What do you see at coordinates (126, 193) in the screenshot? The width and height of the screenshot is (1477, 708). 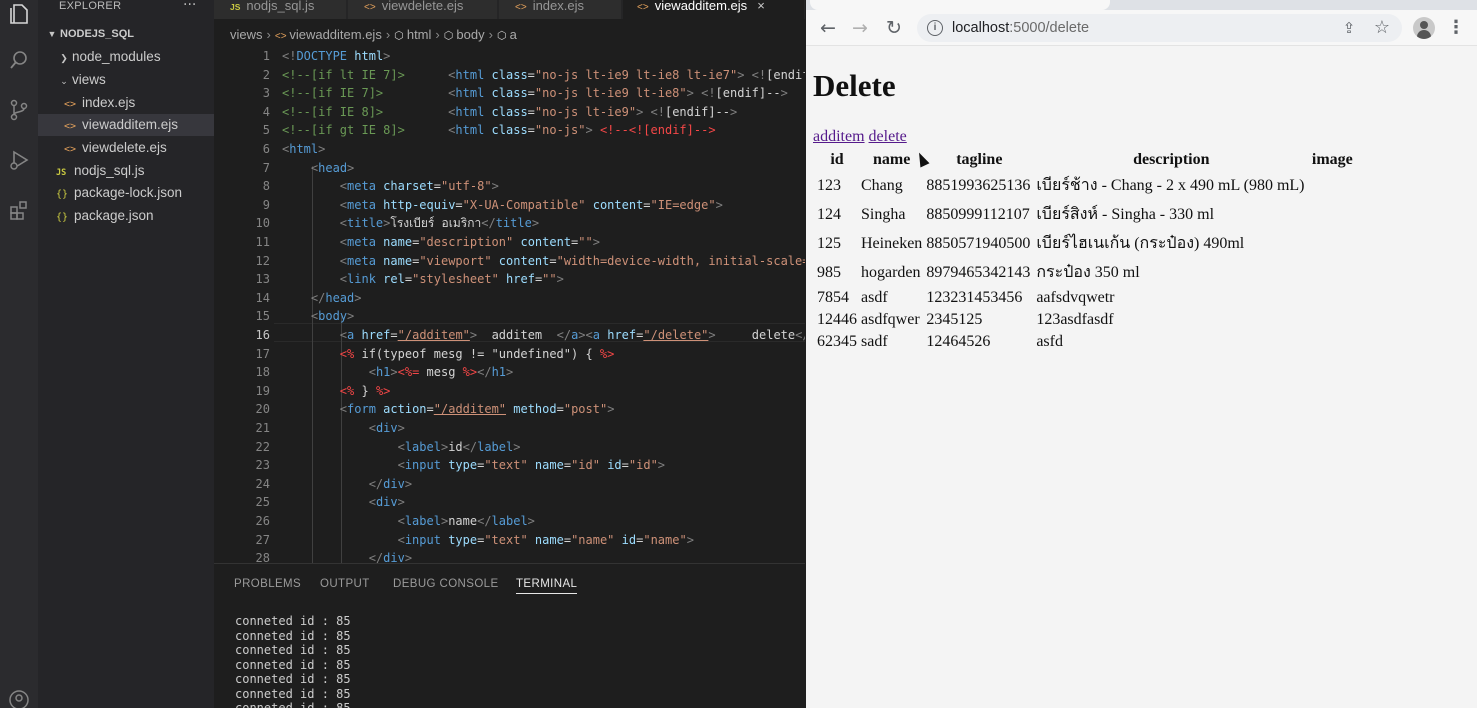 I see `tree-item-package-lock-json: {} package-lock.json` at bounding box center [126, 193].